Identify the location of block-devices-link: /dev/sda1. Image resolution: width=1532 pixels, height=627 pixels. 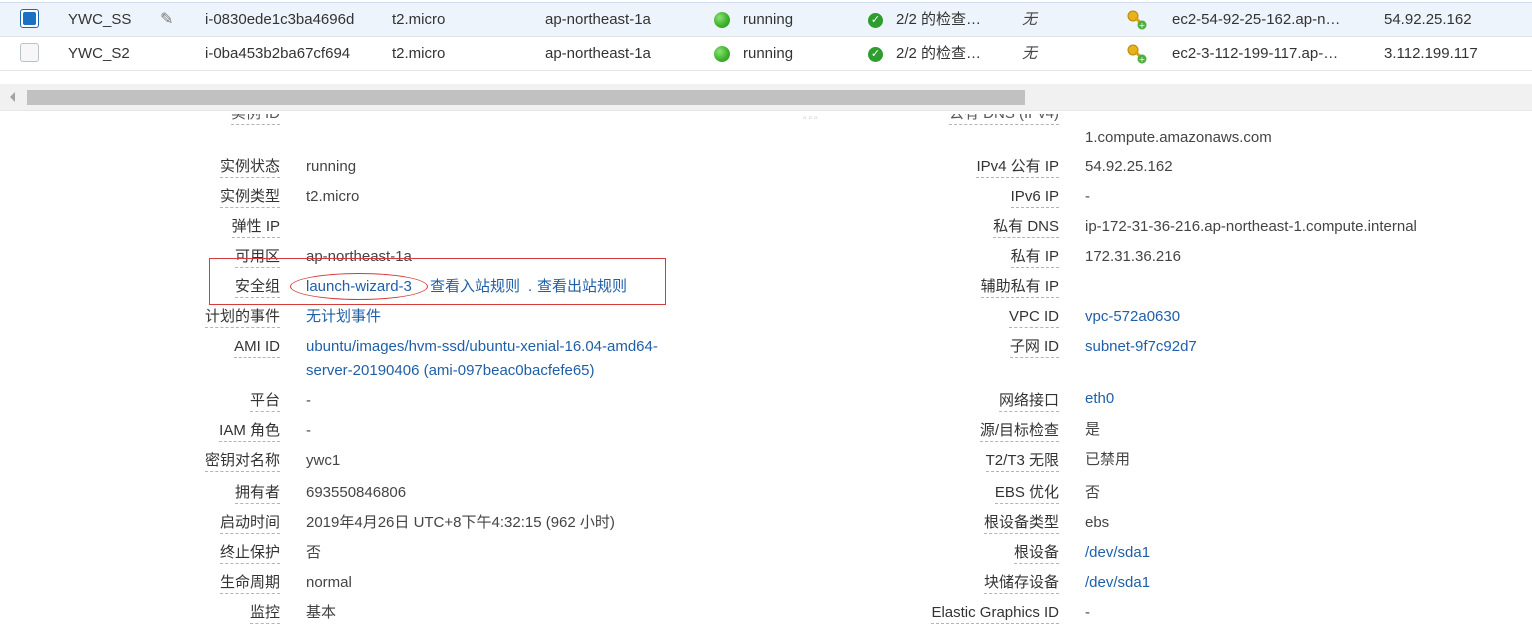
(1117, 583).